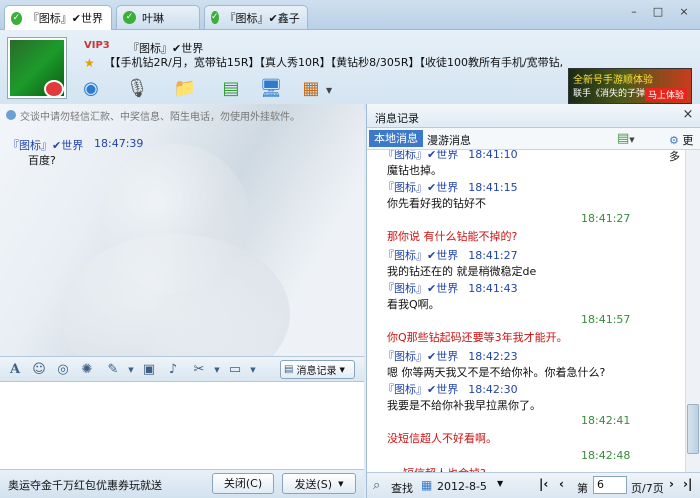 The width and height of the screenshot is (700, 498). I want to click on tab-chat-yelin: ✓ 叶琳, so click(158, 17).